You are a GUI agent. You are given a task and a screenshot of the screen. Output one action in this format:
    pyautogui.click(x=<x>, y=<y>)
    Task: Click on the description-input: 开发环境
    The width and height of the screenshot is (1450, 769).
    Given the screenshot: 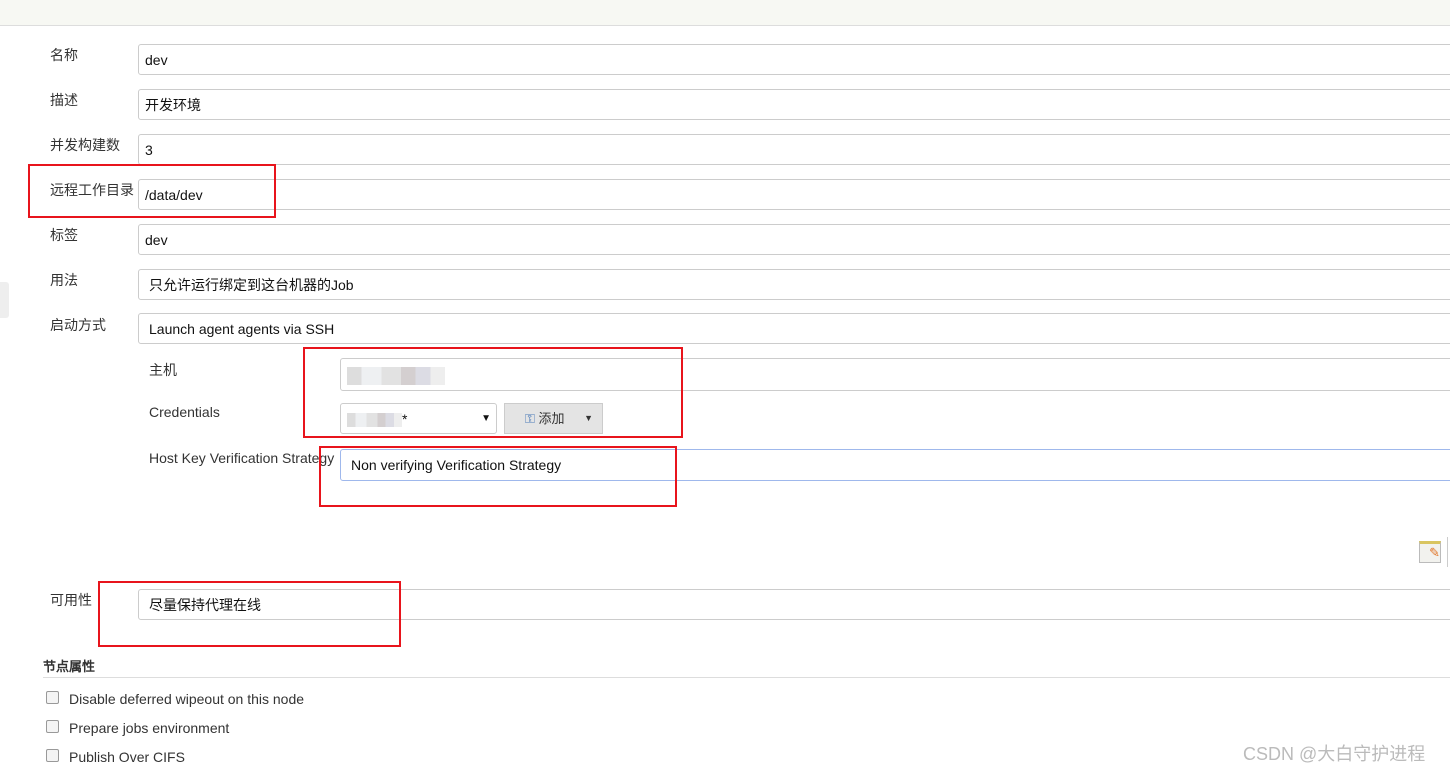 What is the action you would take?
    pyautogui.click(x=794, y=104)
    